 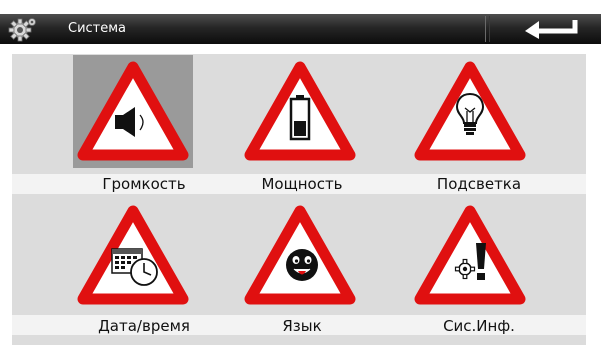 I want to click on menu-item-volume, so click(x=133, y=111).